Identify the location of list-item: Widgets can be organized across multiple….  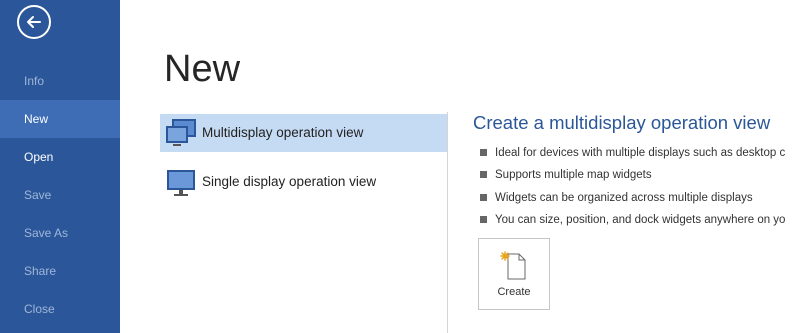
(632, 198).